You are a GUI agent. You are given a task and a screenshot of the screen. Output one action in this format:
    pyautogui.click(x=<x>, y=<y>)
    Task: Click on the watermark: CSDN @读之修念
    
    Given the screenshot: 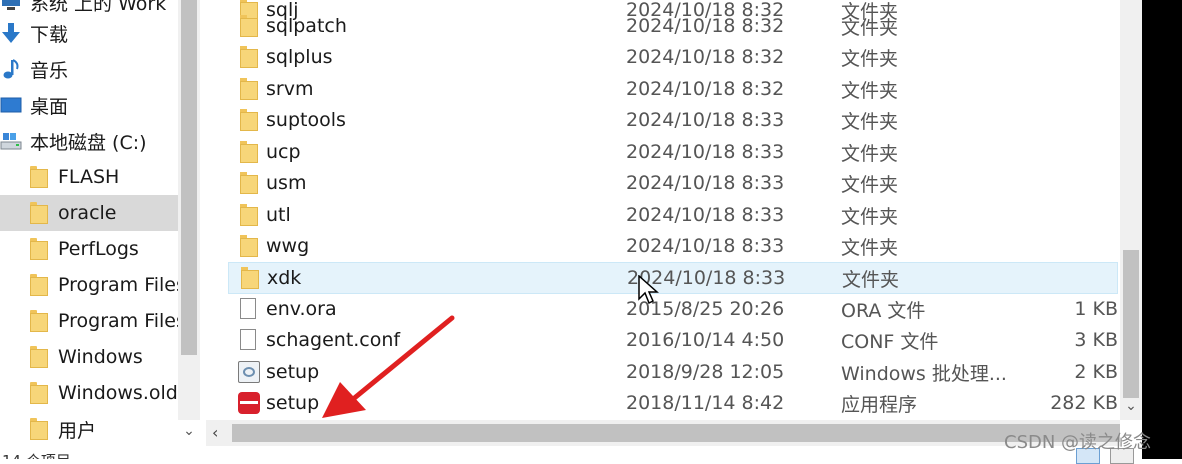 What is the action you would take?
    pyautogui.click(x=1078, y=442)
    